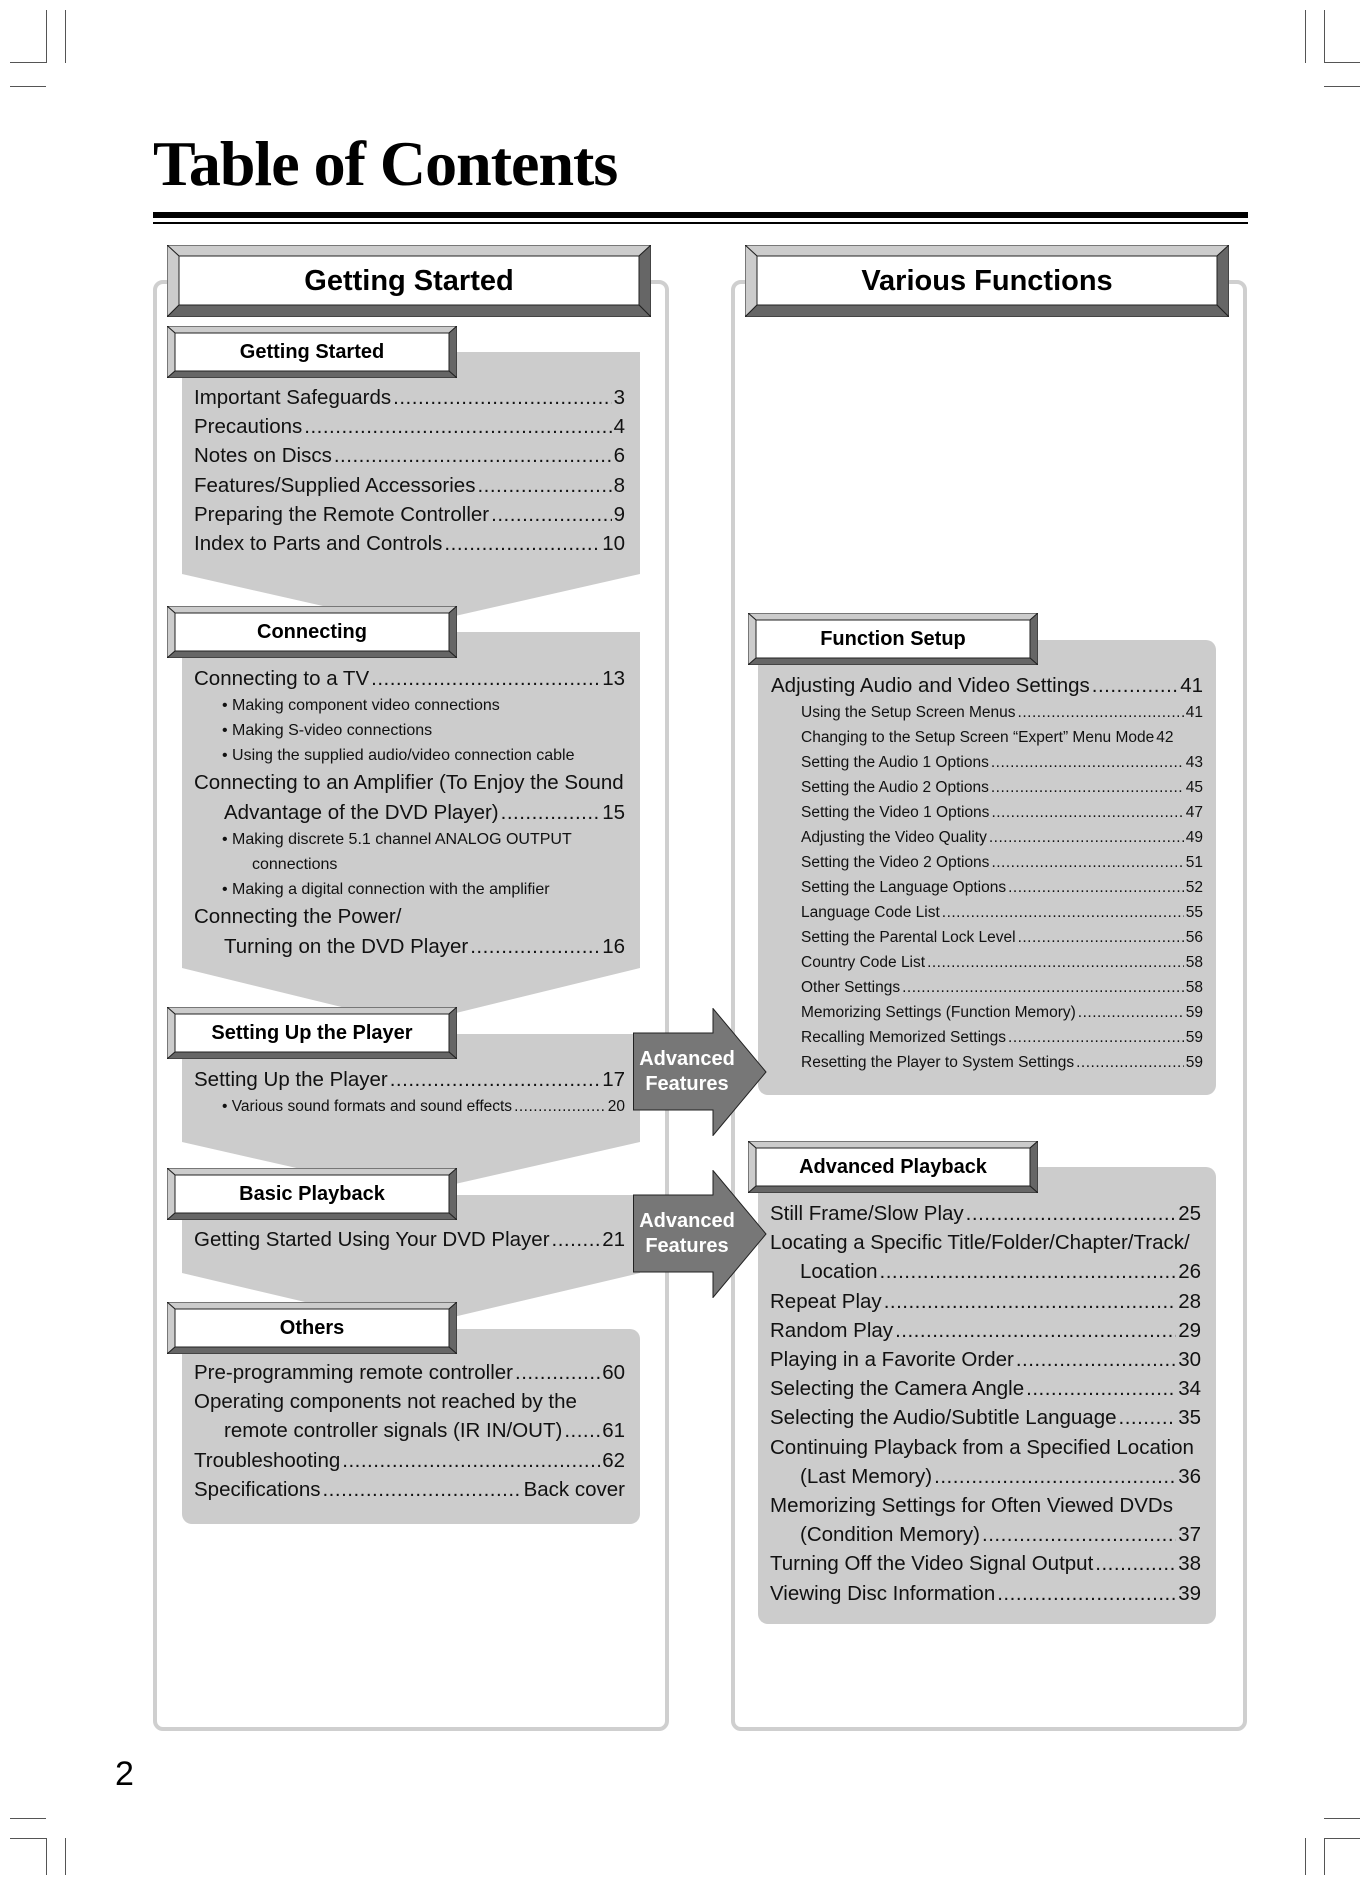 The image size is (1370, 1885). I want to click on section-header-basic-playback: Basic Playback, so click(312, 1194).